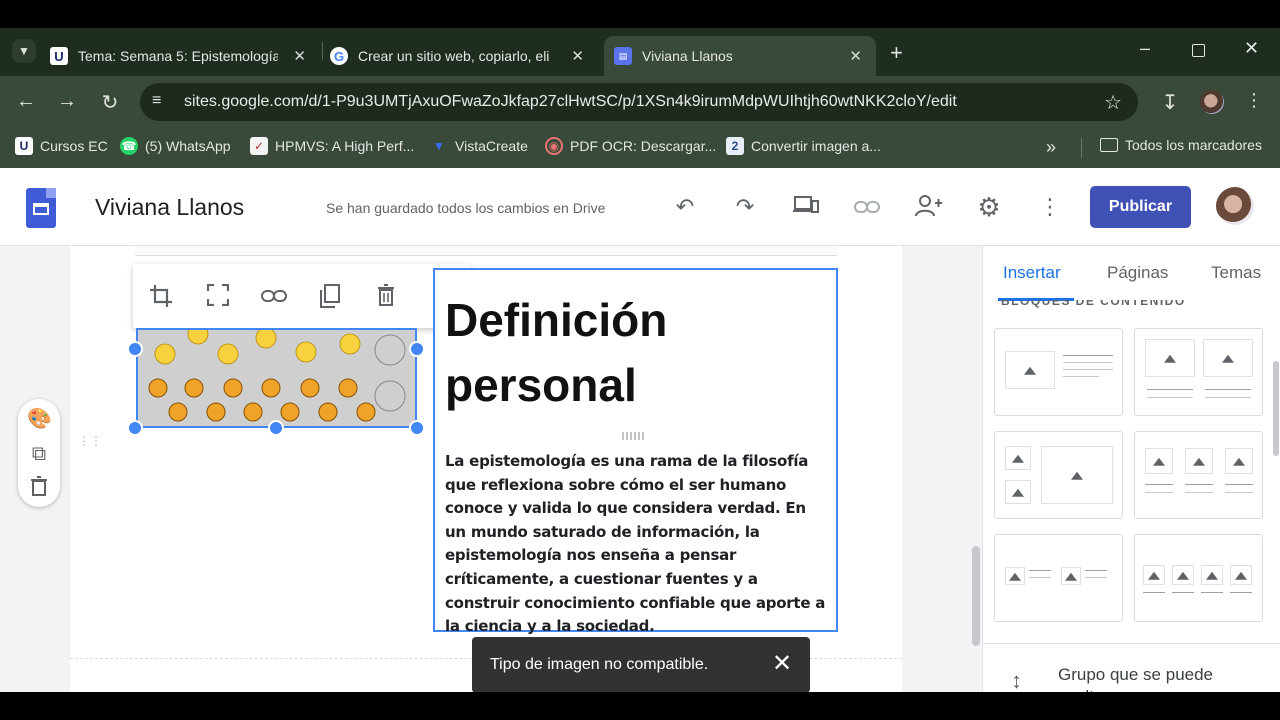  Describe the element at coordinates (1153, 678) in the screenshot. I see `collapsible-group-label: Grupo que se puede ocultar` at that location.